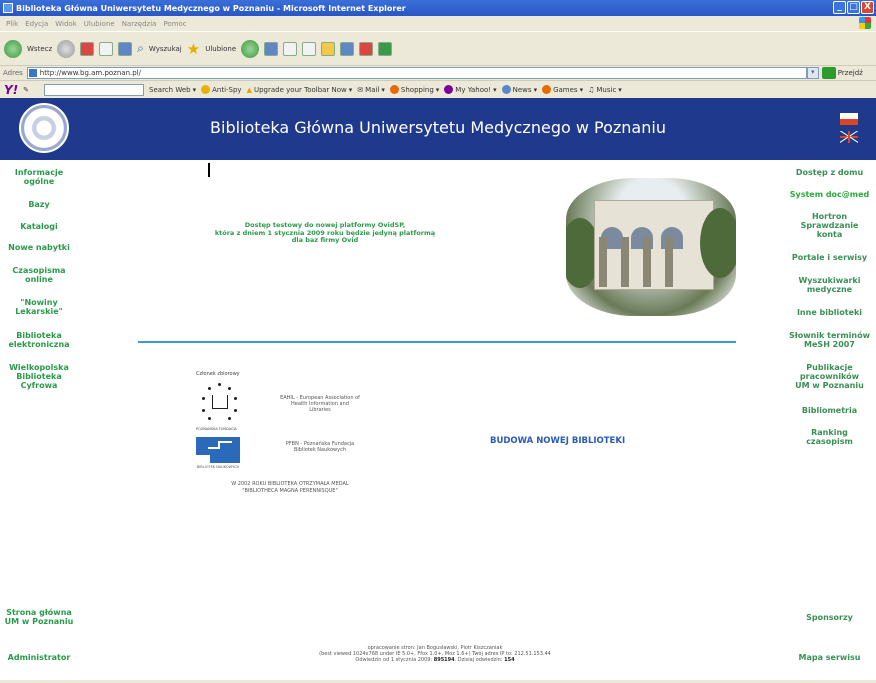 The image size is (876, 683). I want to click on yahoo-logo: Y!, so click(11, 90).